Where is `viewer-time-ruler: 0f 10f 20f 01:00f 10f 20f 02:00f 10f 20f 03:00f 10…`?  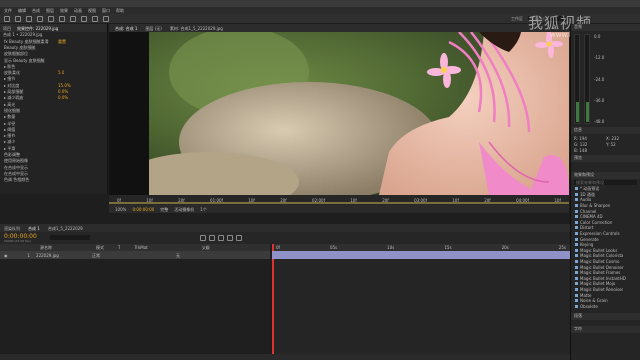
viewer-time-ruler: 0f 10f 20f 01:00f 10f 20f 02:00f 10f 20f 03:00f 10… is located at coordinates (339, 200).